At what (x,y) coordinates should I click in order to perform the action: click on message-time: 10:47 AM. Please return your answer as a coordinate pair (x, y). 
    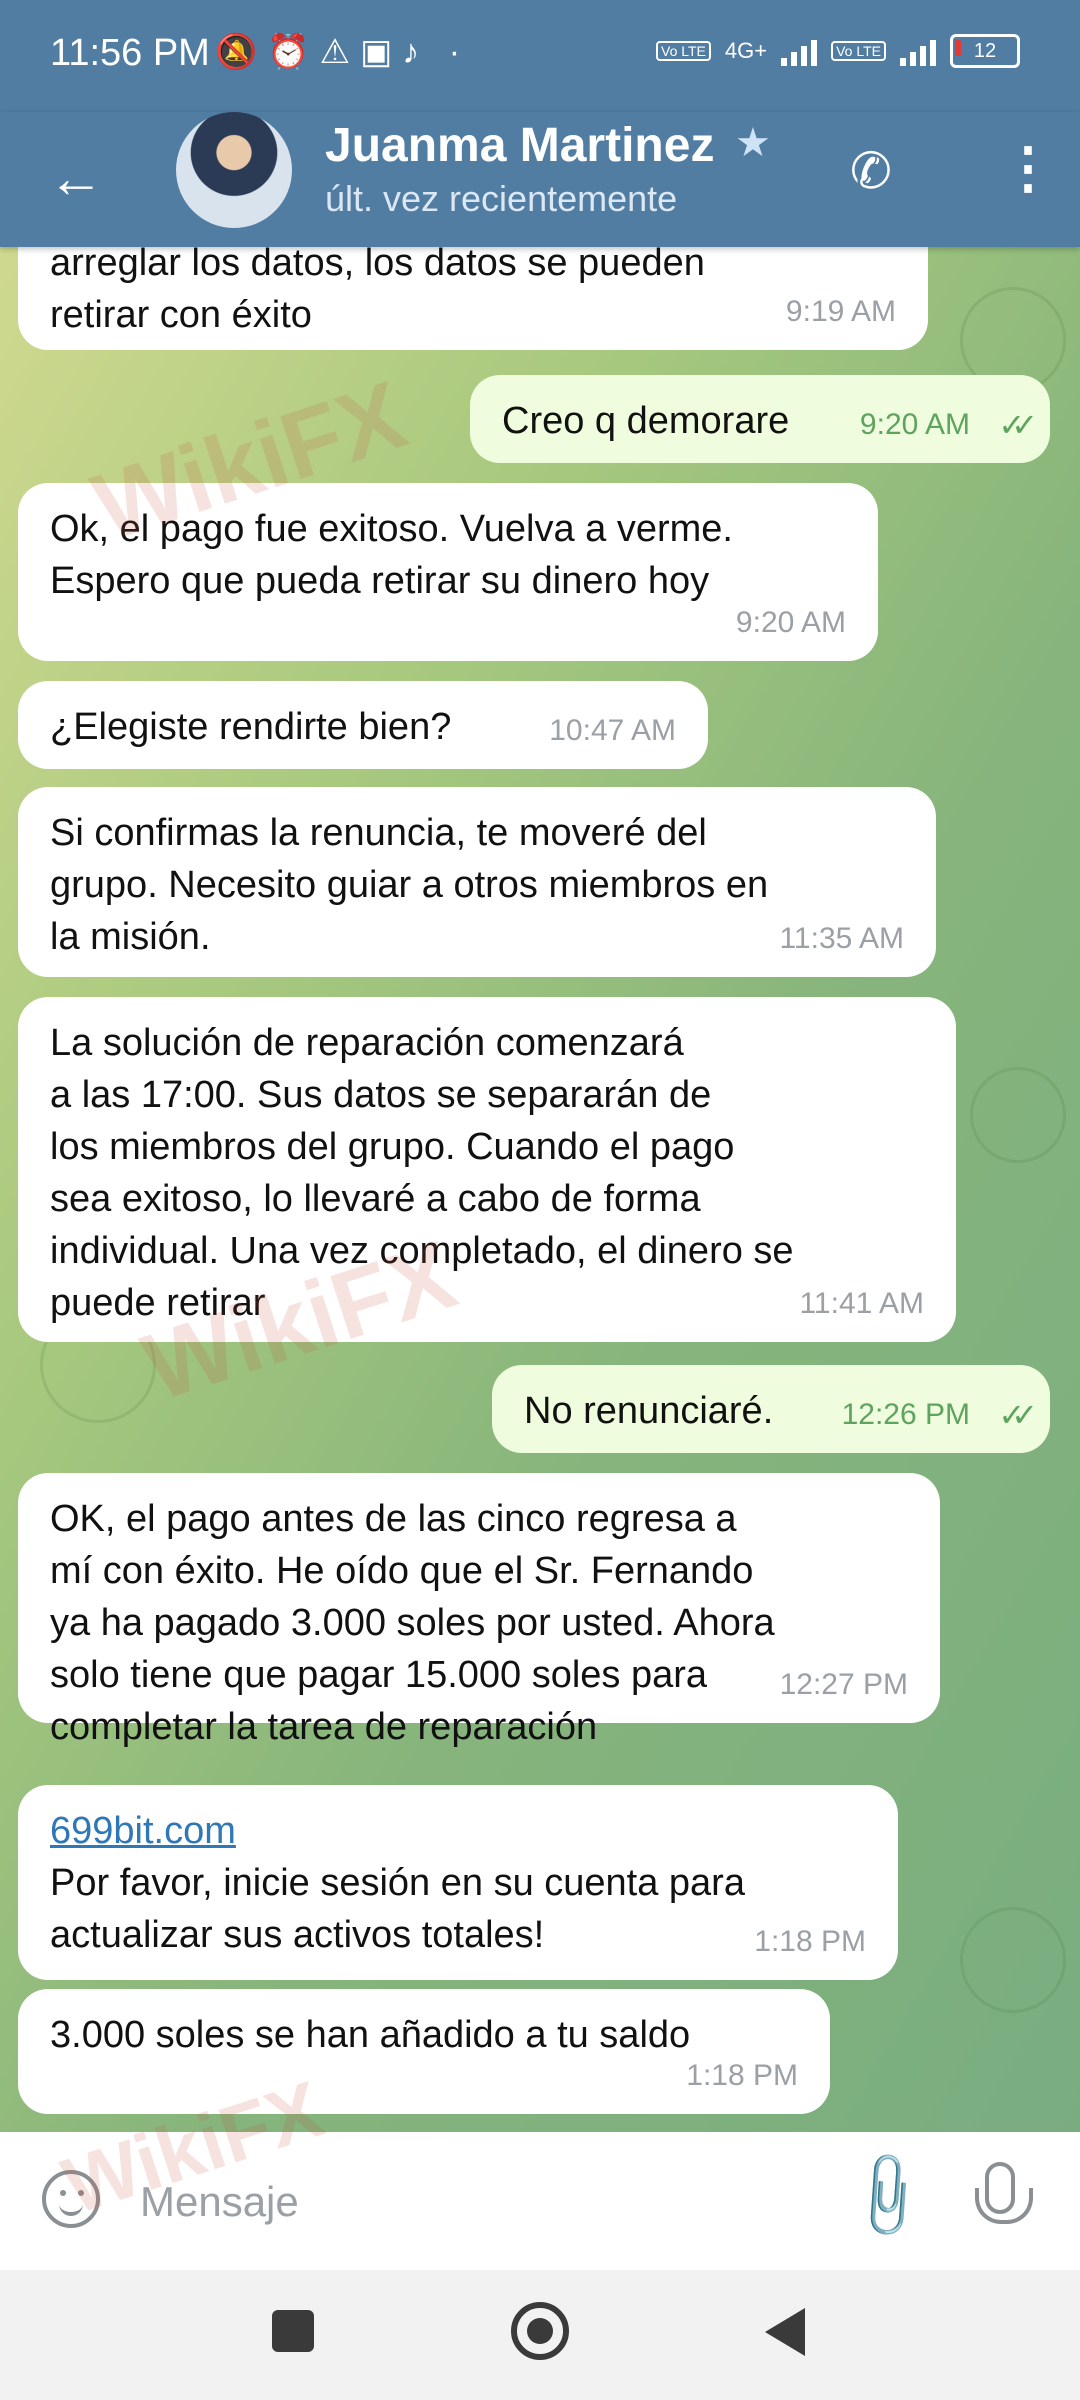
    Looking at the image, I should click on (612, 730).